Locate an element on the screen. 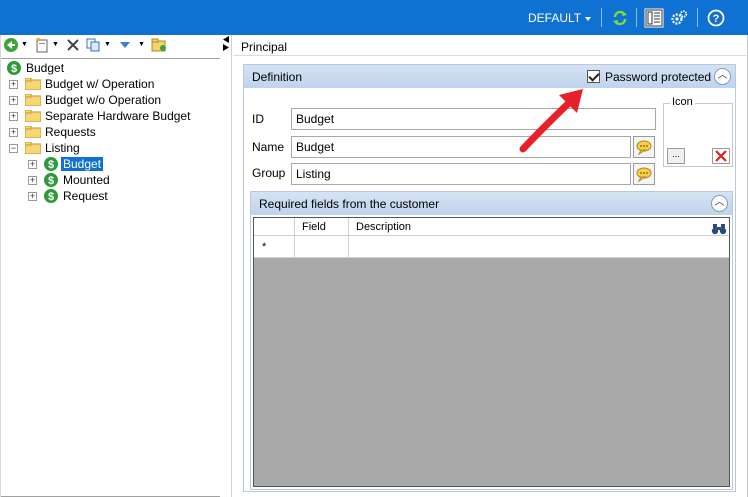  tree-item-label: Listing is located at coordinates (62, 148).